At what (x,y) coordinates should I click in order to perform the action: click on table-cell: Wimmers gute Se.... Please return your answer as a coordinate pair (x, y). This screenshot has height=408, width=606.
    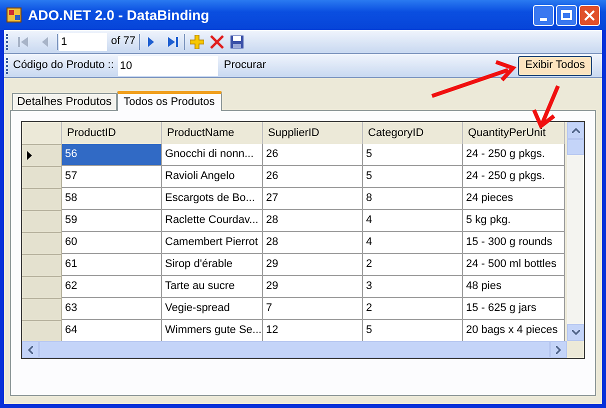
    Looking at the image, I should click on (212, 330).